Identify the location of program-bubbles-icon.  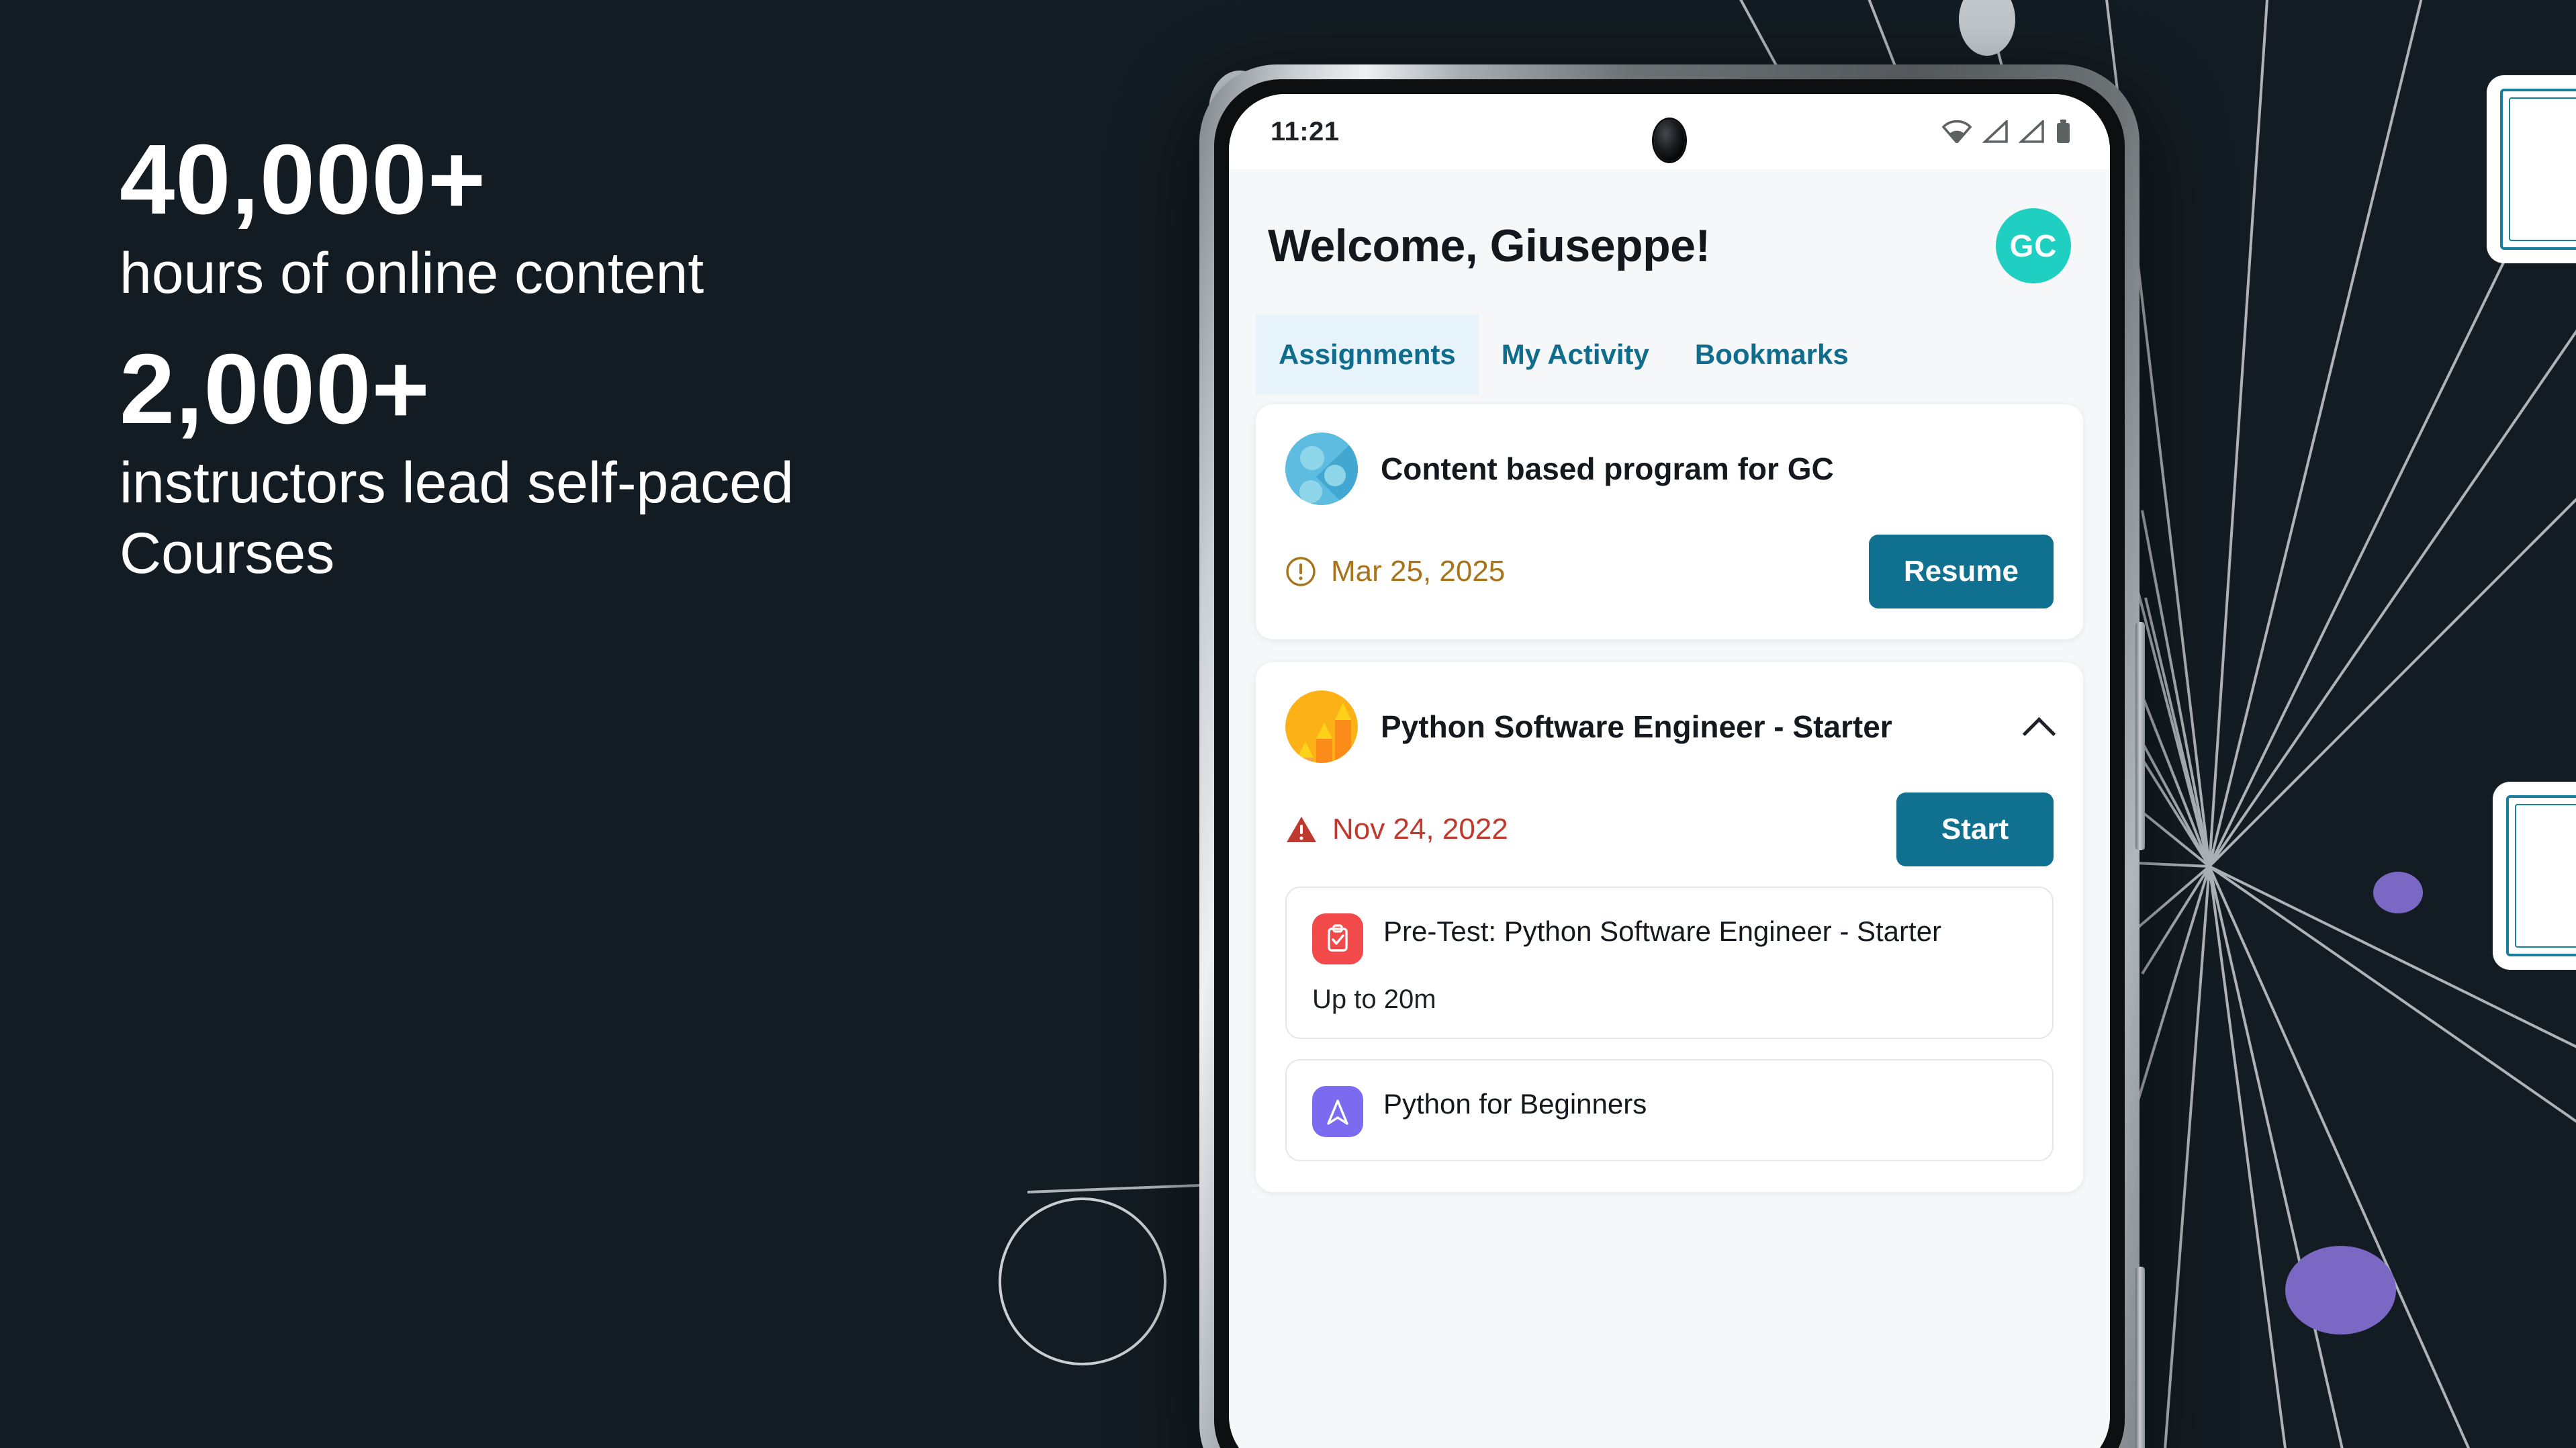
(1321, 469).